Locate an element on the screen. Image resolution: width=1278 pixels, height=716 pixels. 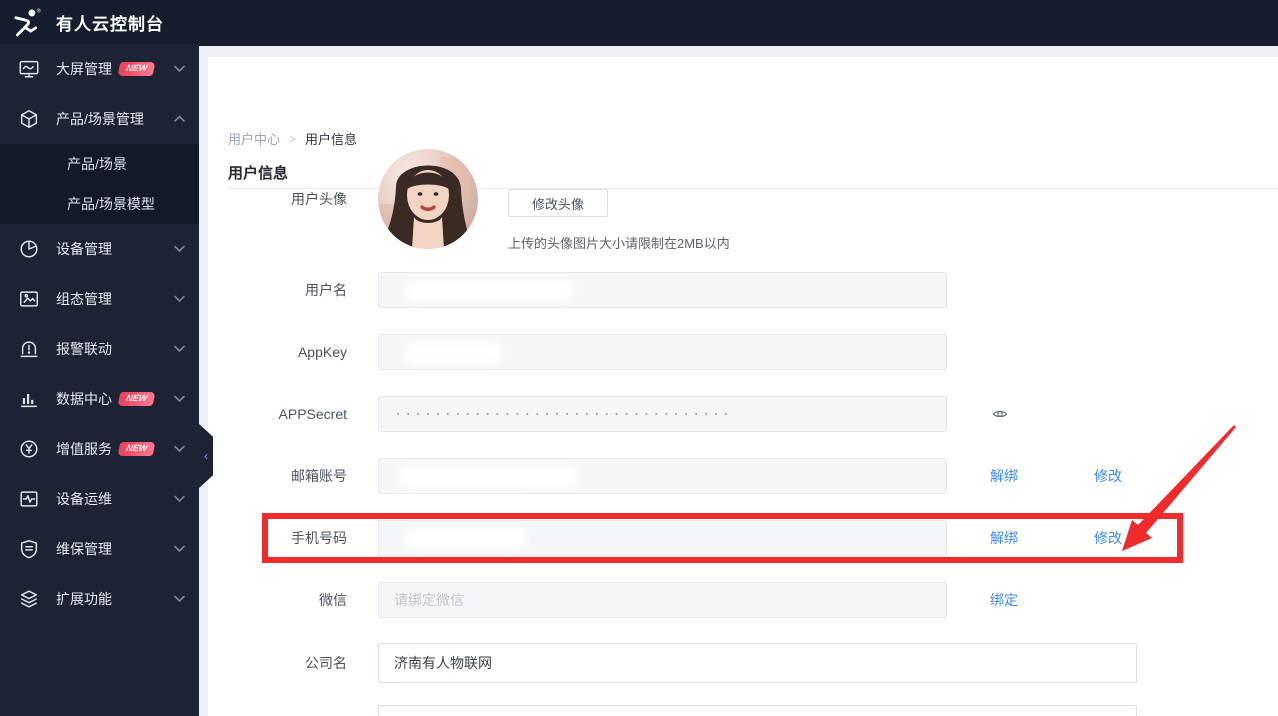
sidebar-item-label: 设备运维 is located at coordinates (84, 499).